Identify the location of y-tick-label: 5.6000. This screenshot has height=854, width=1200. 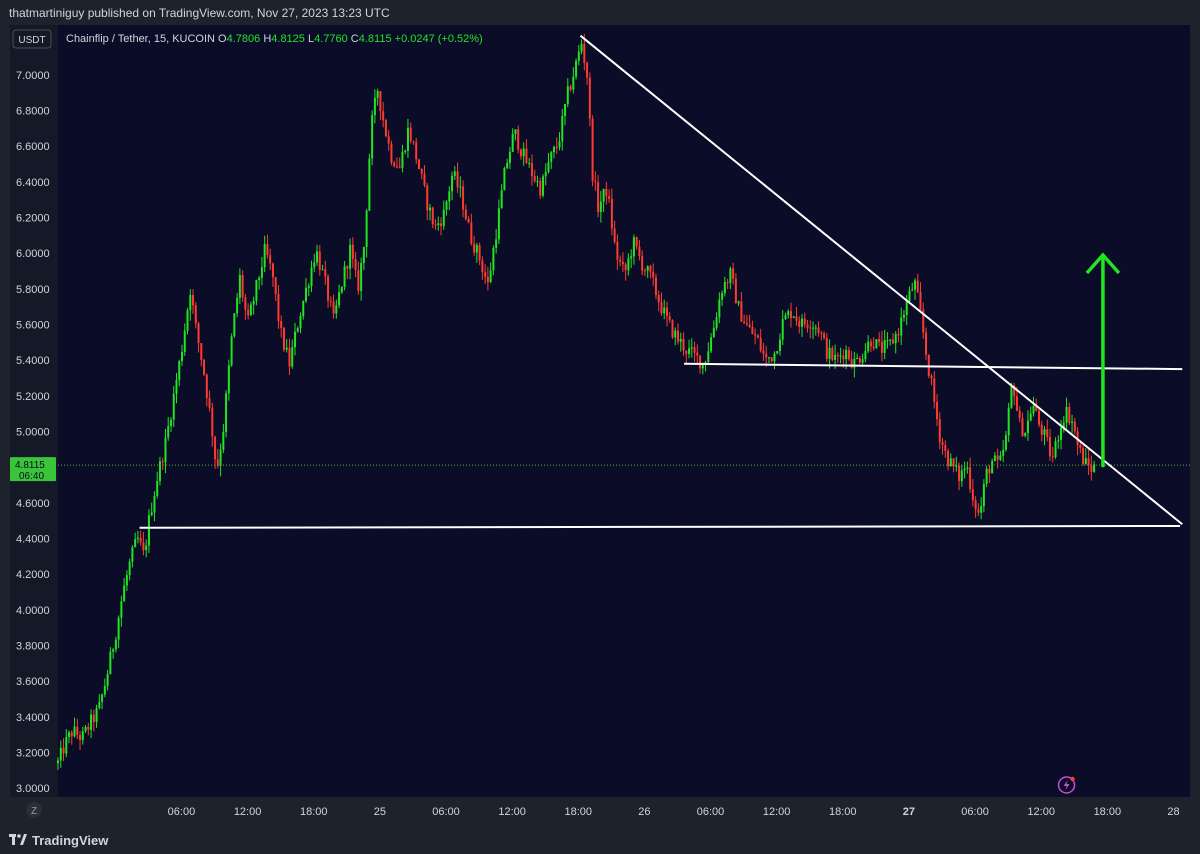
(33, 326).